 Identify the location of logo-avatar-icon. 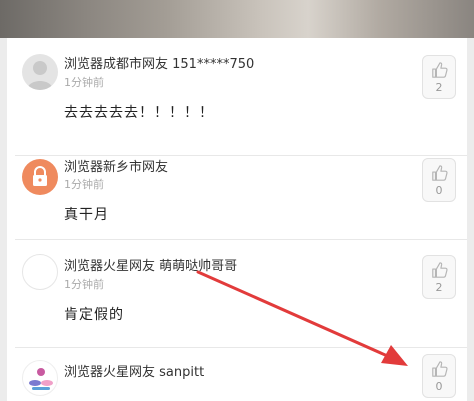
(41, 379).